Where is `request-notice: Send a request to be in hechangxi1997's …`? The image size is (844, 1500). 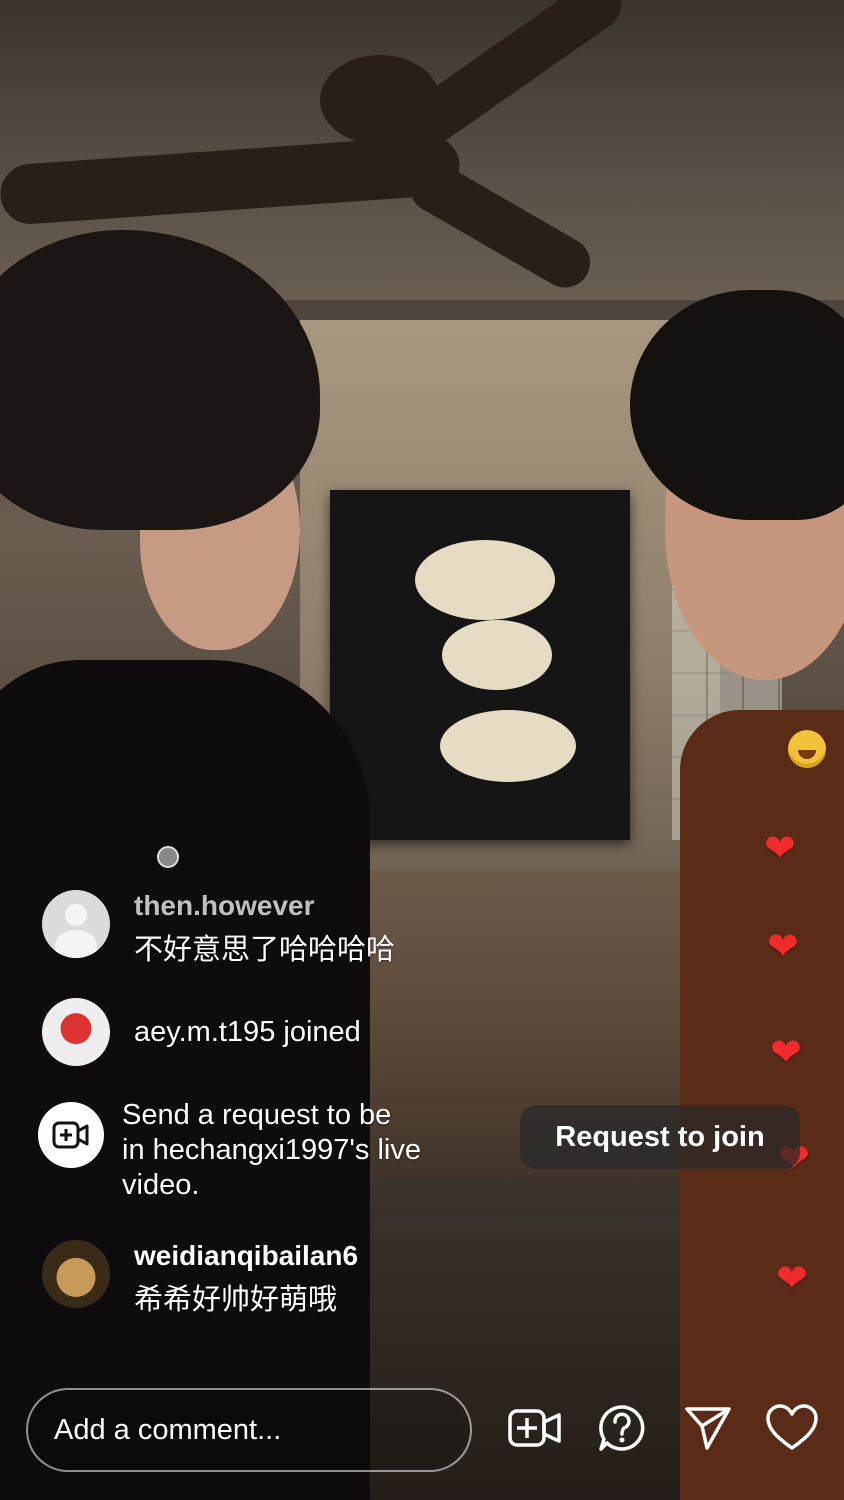 request-notice: Send a request to be in hechangxi1997's … is located at coordinates (250, 1150).